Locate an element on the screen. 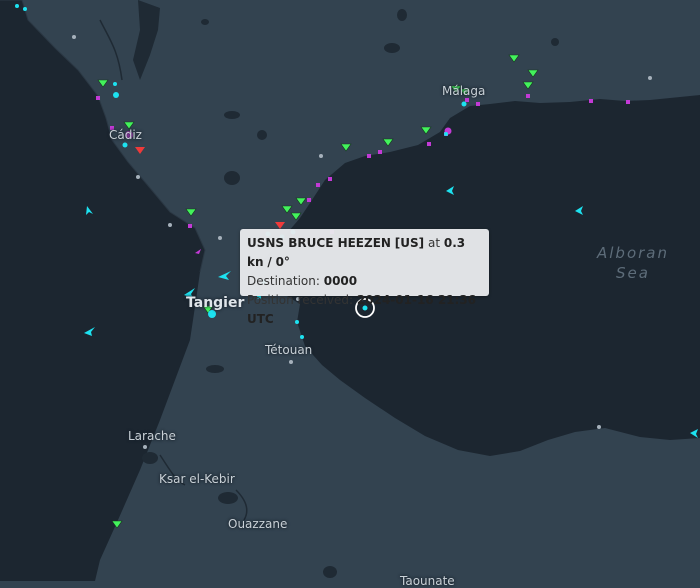 This screenshot has width=700, height=588. city-label-ouazzane: Ouazzane is located at coordinates (257, 524).